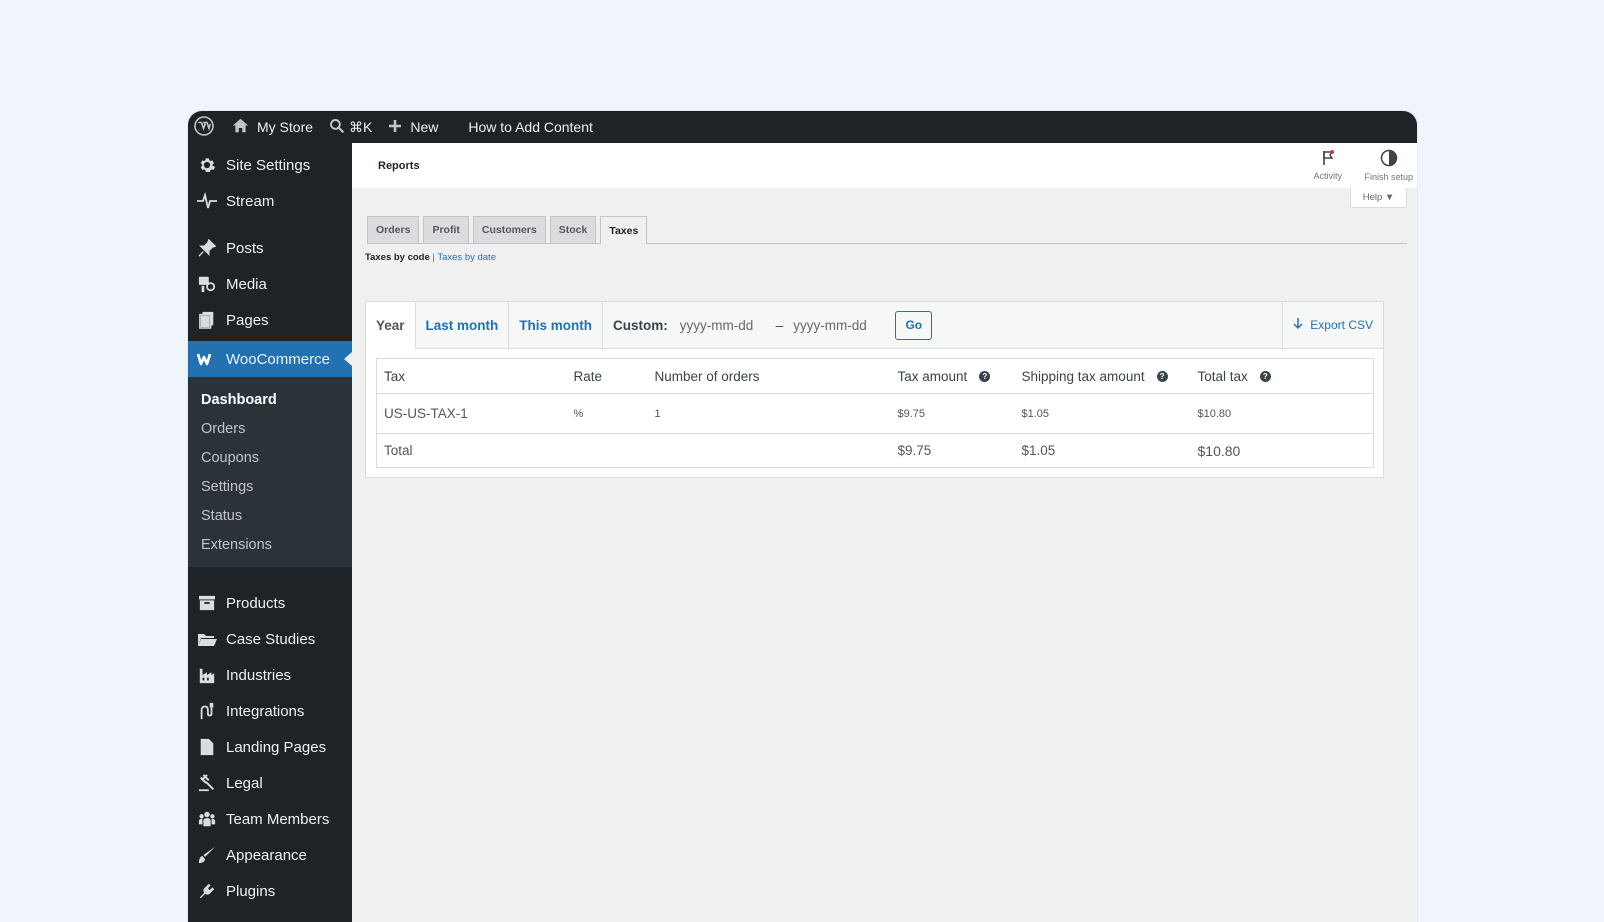 This screenshot has width=1604, height=922. I want to click on end-date-input, so click(839, 325).